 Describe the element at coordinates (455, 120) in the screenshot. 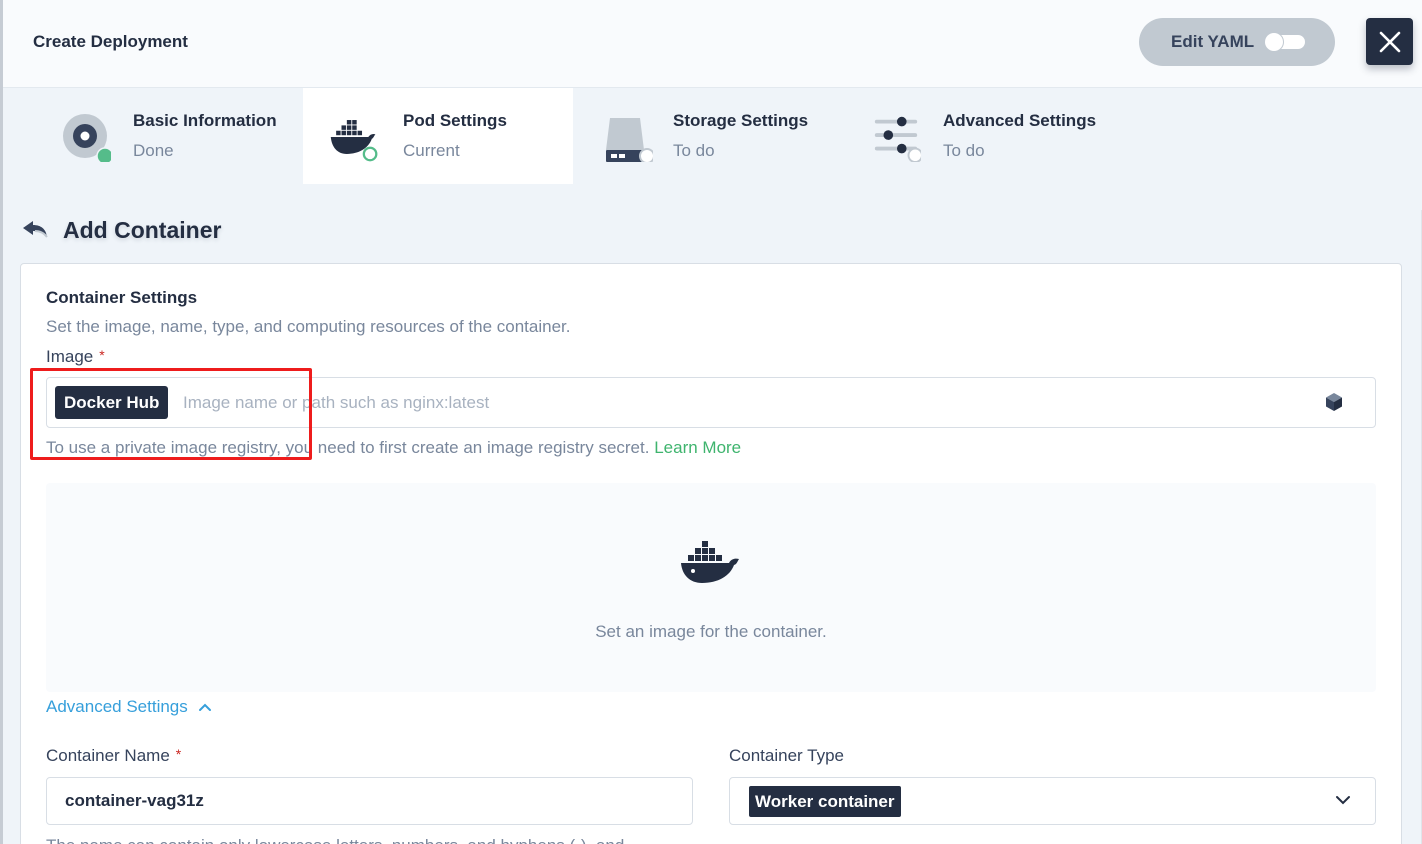

I see `step-title: Pod Settings` at that location.